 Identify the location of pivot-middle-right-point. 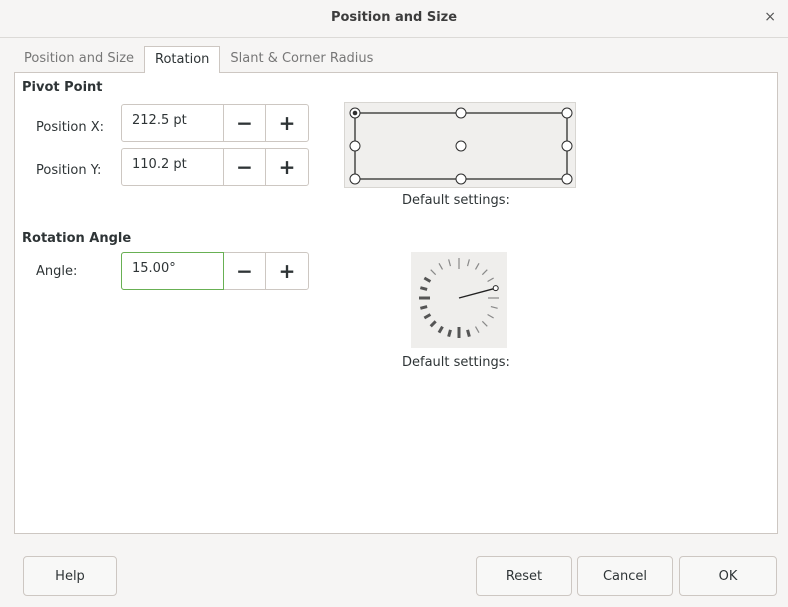
(567, 146).